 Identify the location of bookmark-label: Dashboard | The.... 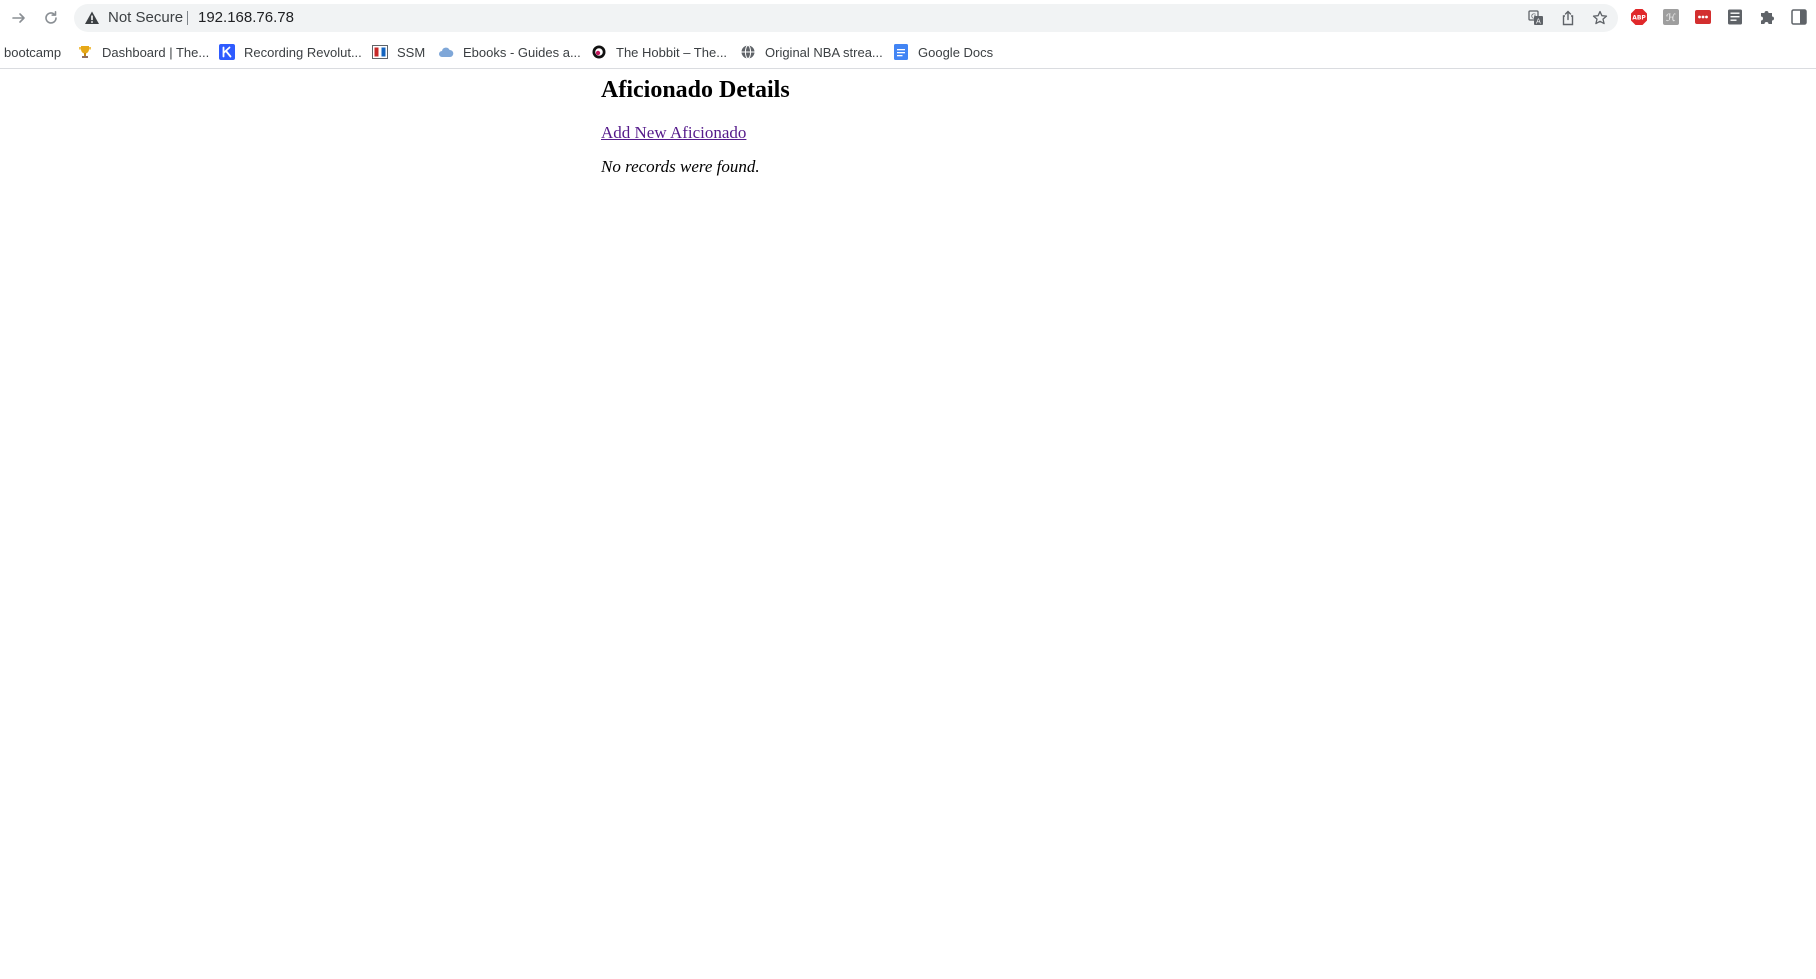
(156, 52).